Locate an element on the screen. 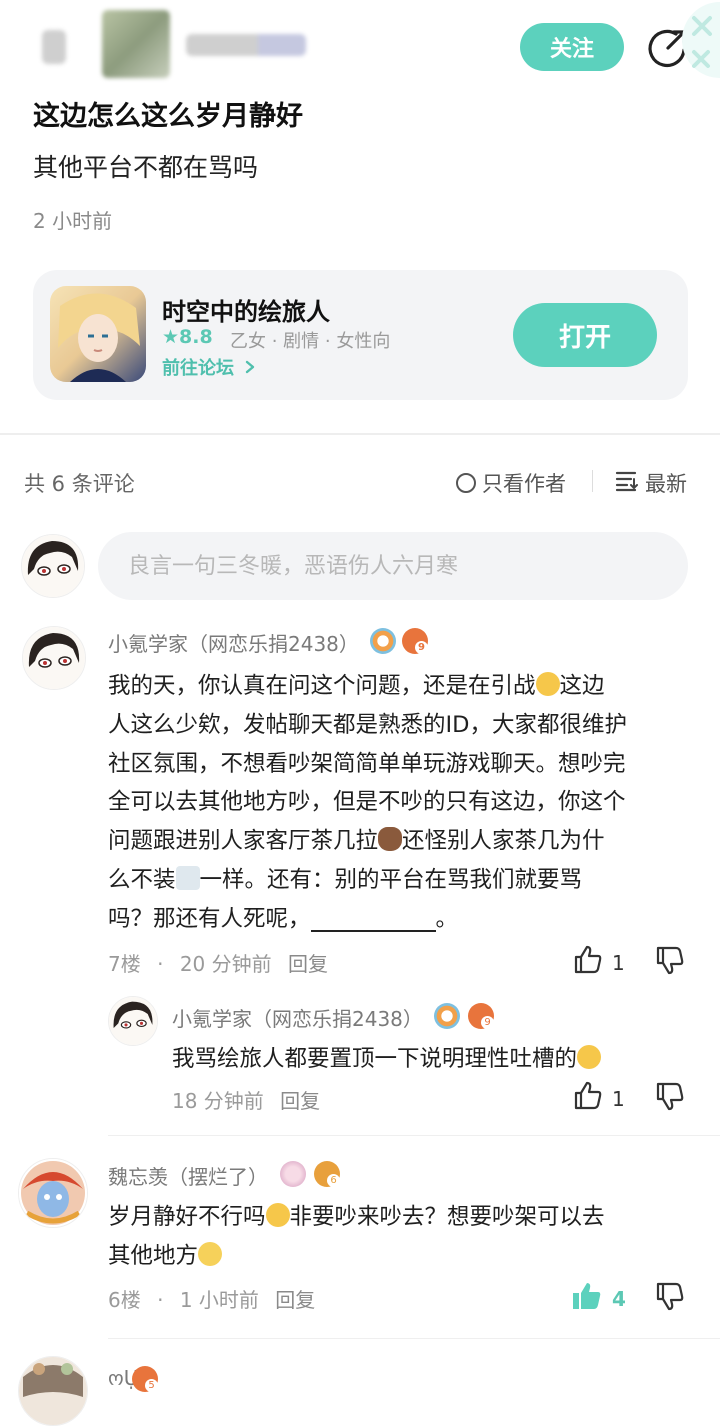  comment-count: 共 6 条评论 is located at coordinates (79, 484).